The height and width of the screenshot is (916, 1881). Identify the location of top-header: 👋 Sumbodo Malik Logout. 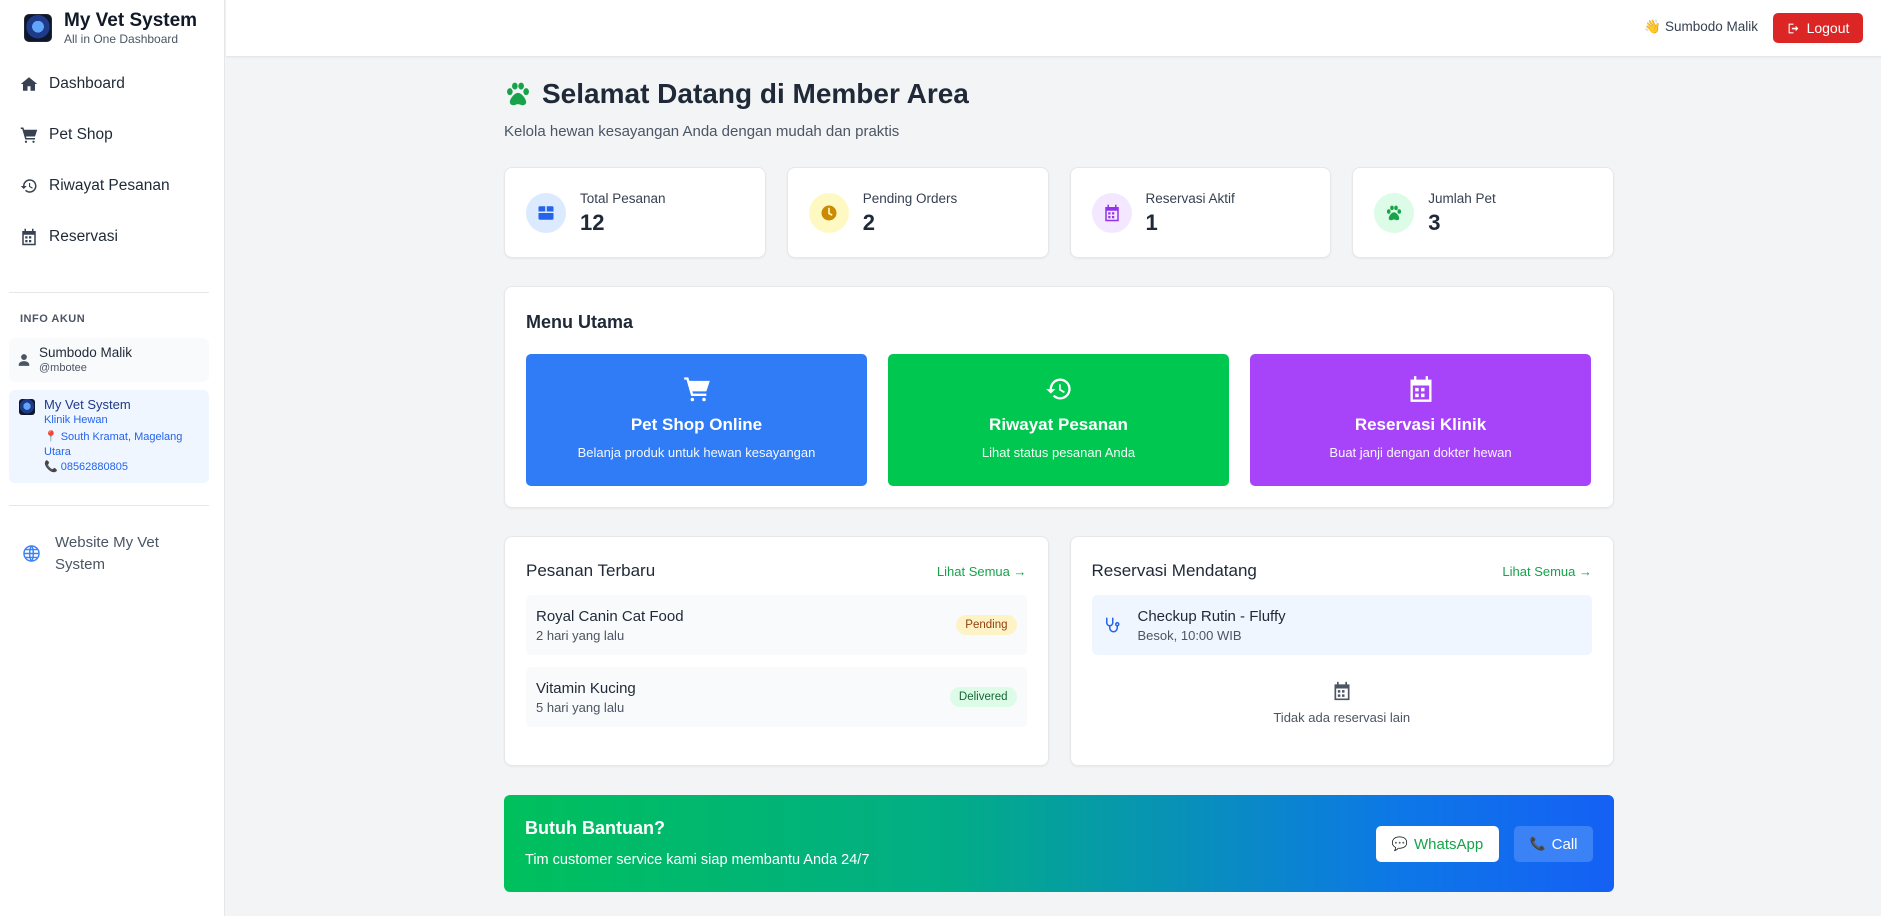
(1053, 28).